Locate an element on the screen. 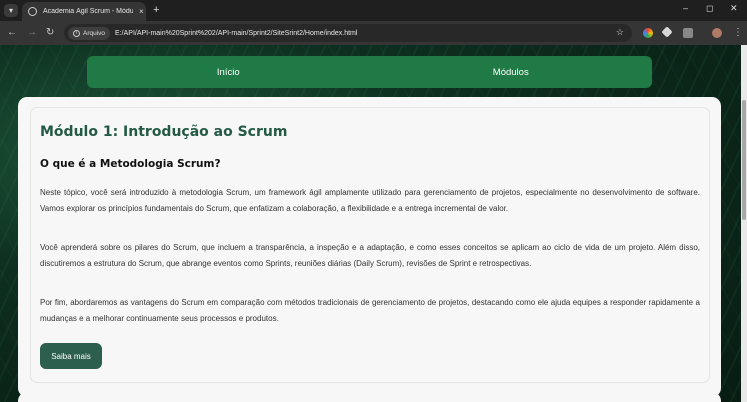 The width and height of the screenshot is (747, 402). reload-icon: ↻ is located at coordinates (50, 32).